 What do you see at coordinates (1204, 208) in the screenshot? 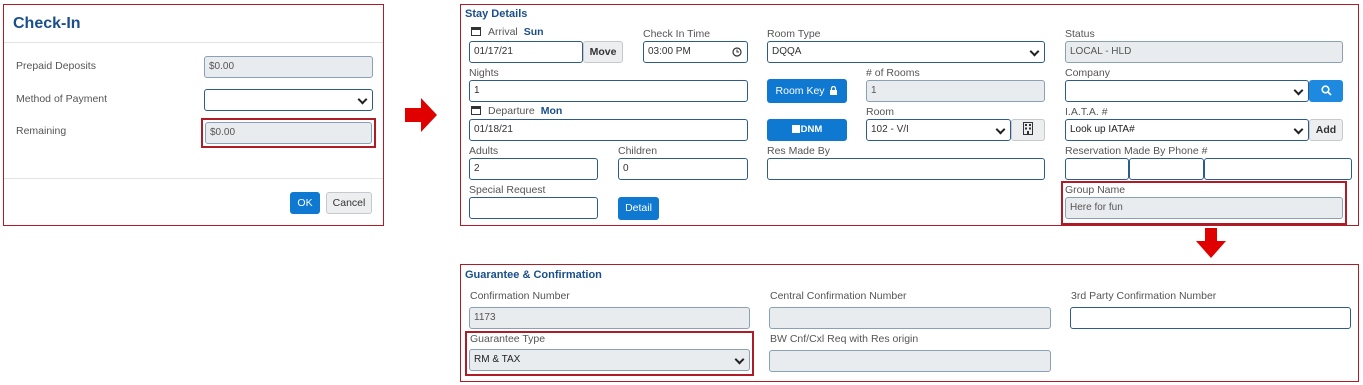
I see `group-name-field: Here for fun` at bounding box center [1204, 208].